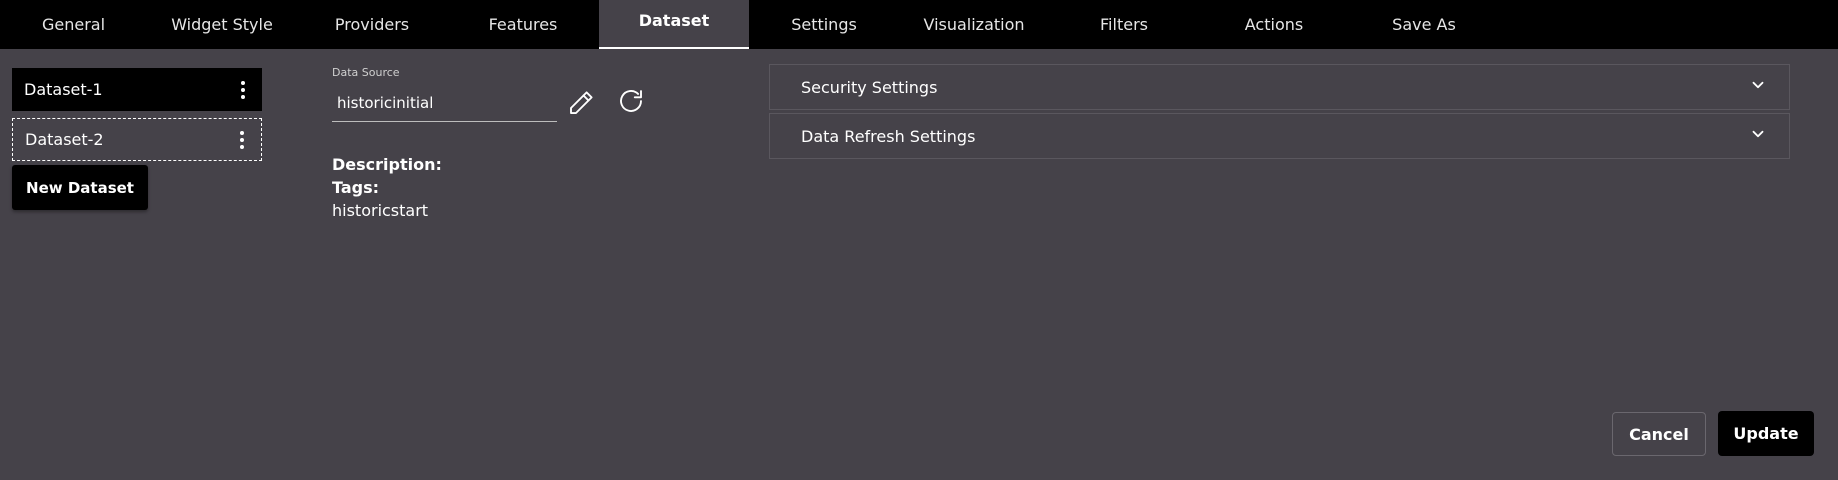  Describe the element at coordinates (1766, 433) in the screenshot. I see `update-button: Update` at that location.